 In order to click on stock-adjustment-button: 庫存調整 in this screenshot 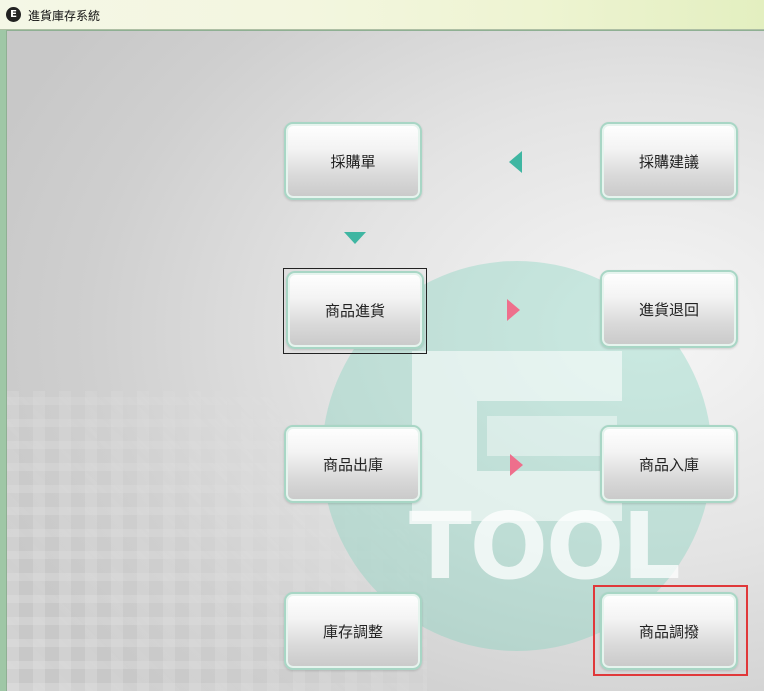, I will do `click(353, 631)`.